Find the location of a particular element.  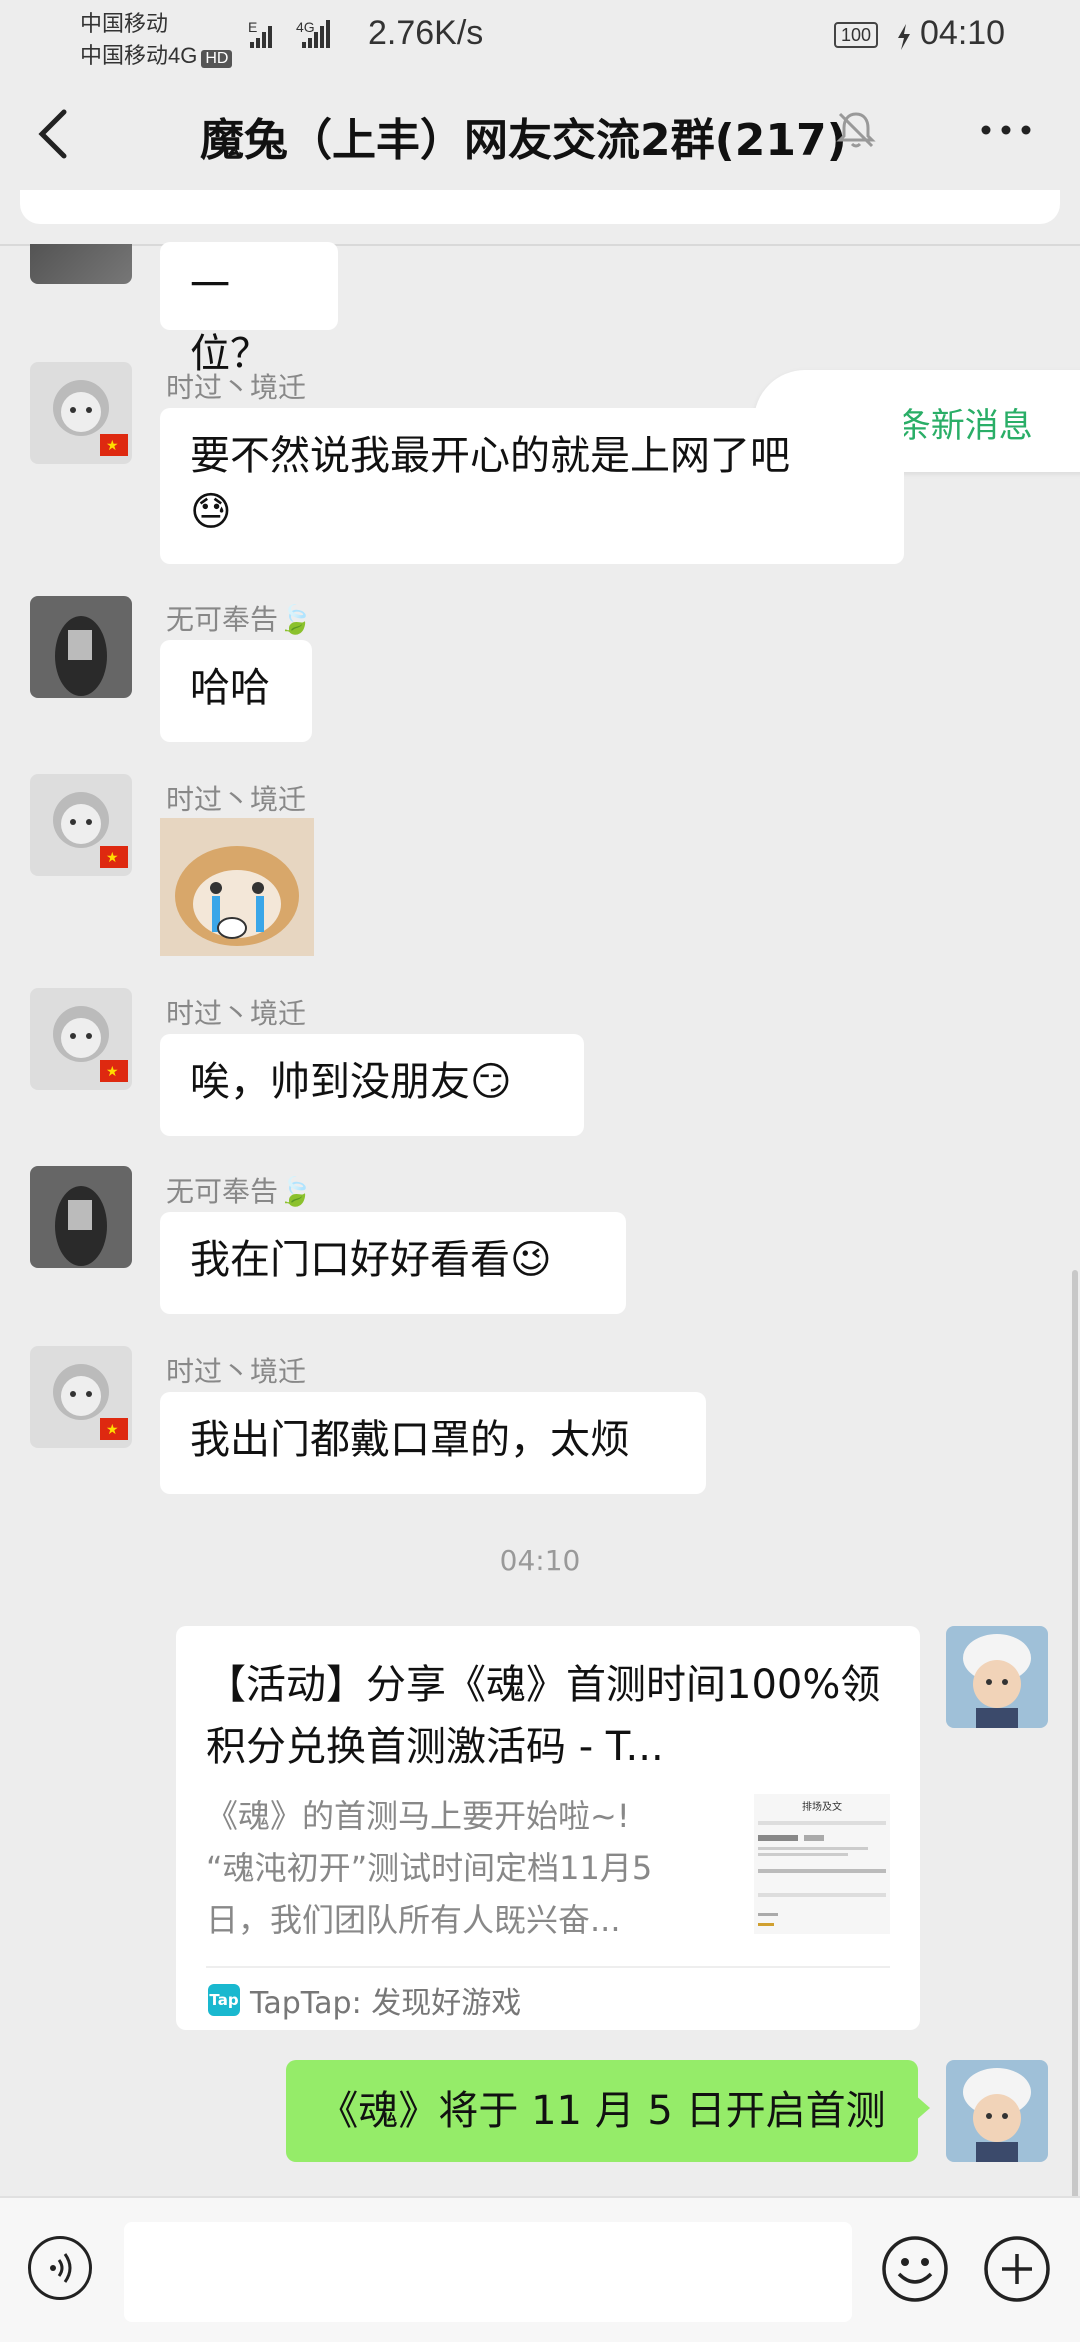

status-bar: 中国移动 中国移动4G HD E 4G 2.76K/s 100 04:10 is located at coordinates (540, 38).